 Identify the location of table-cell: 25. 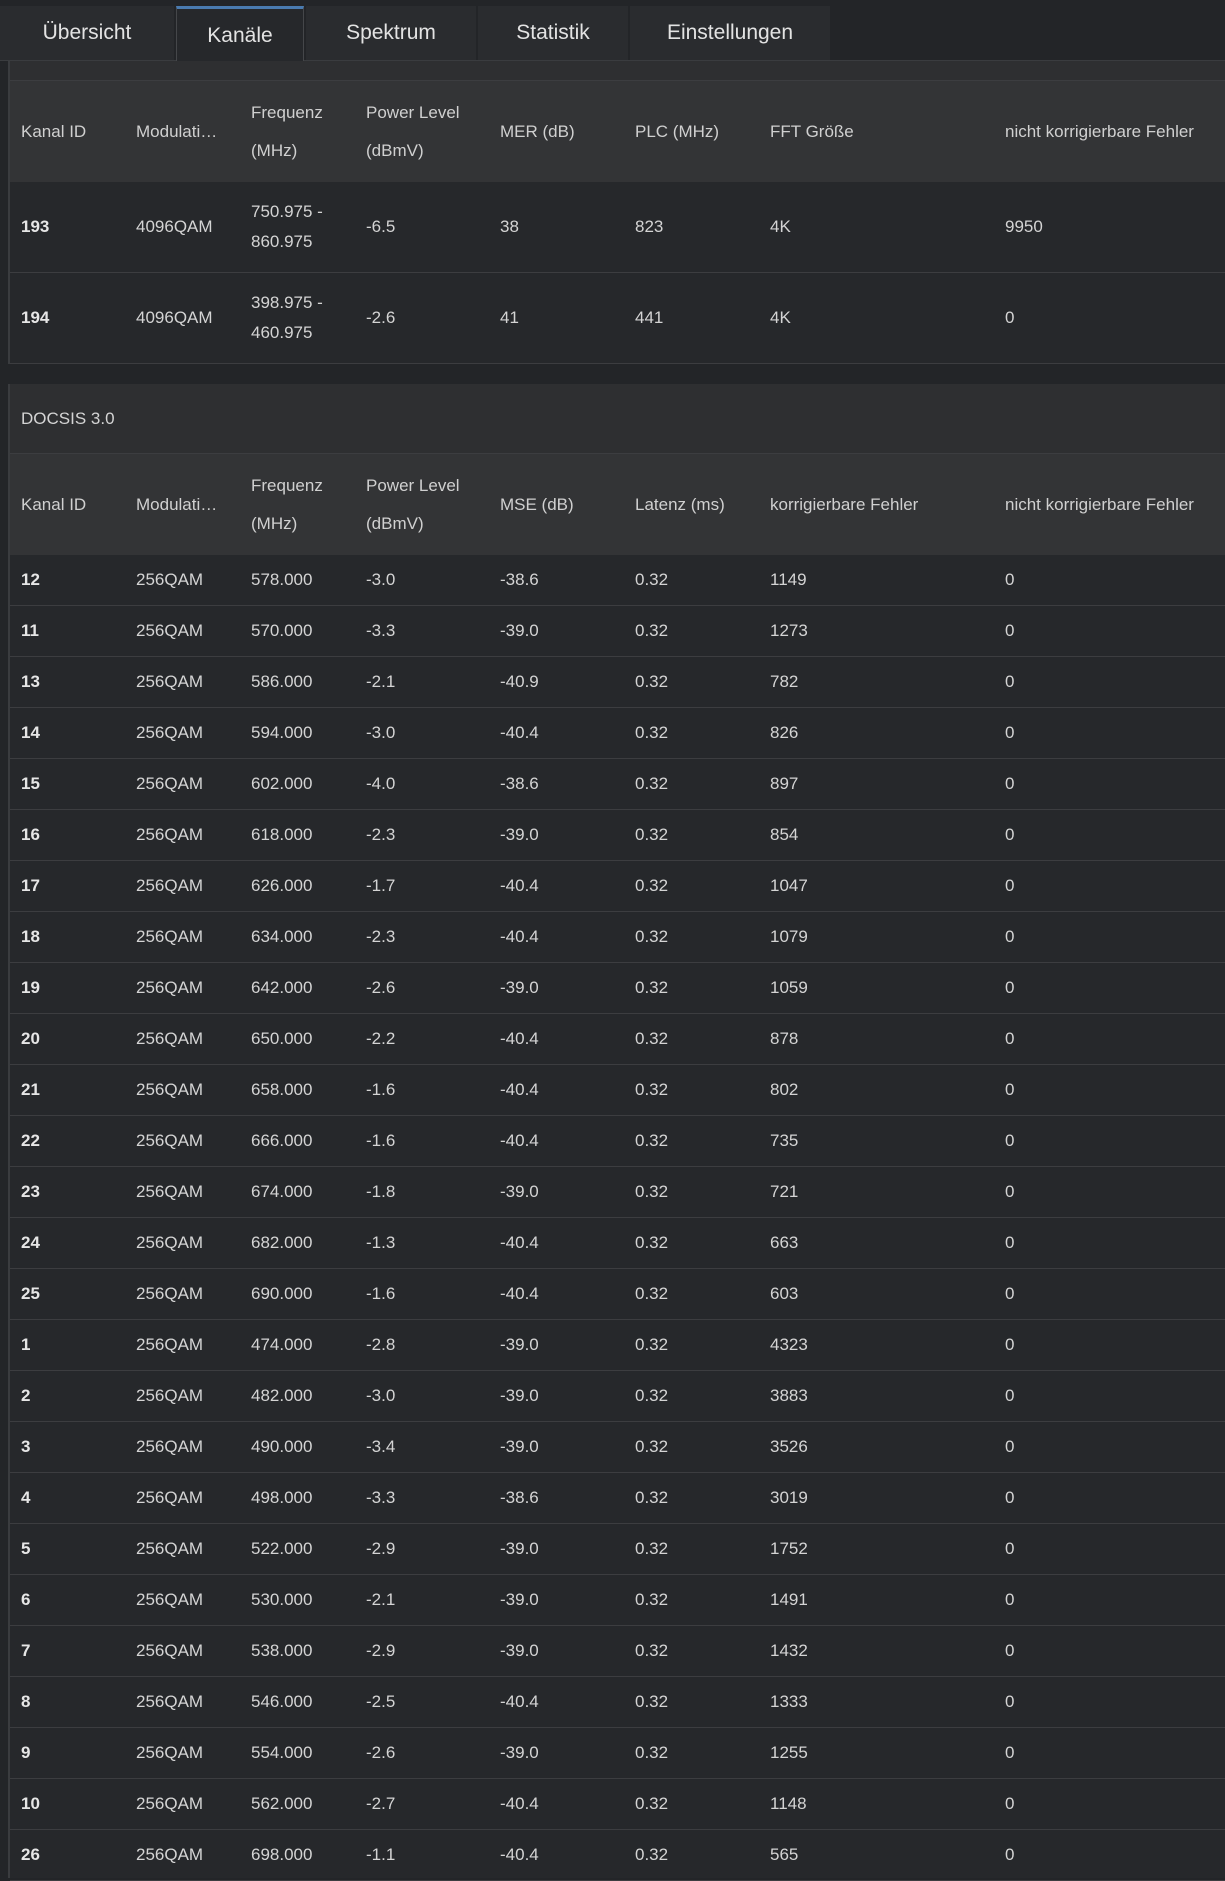
(67, 1294).